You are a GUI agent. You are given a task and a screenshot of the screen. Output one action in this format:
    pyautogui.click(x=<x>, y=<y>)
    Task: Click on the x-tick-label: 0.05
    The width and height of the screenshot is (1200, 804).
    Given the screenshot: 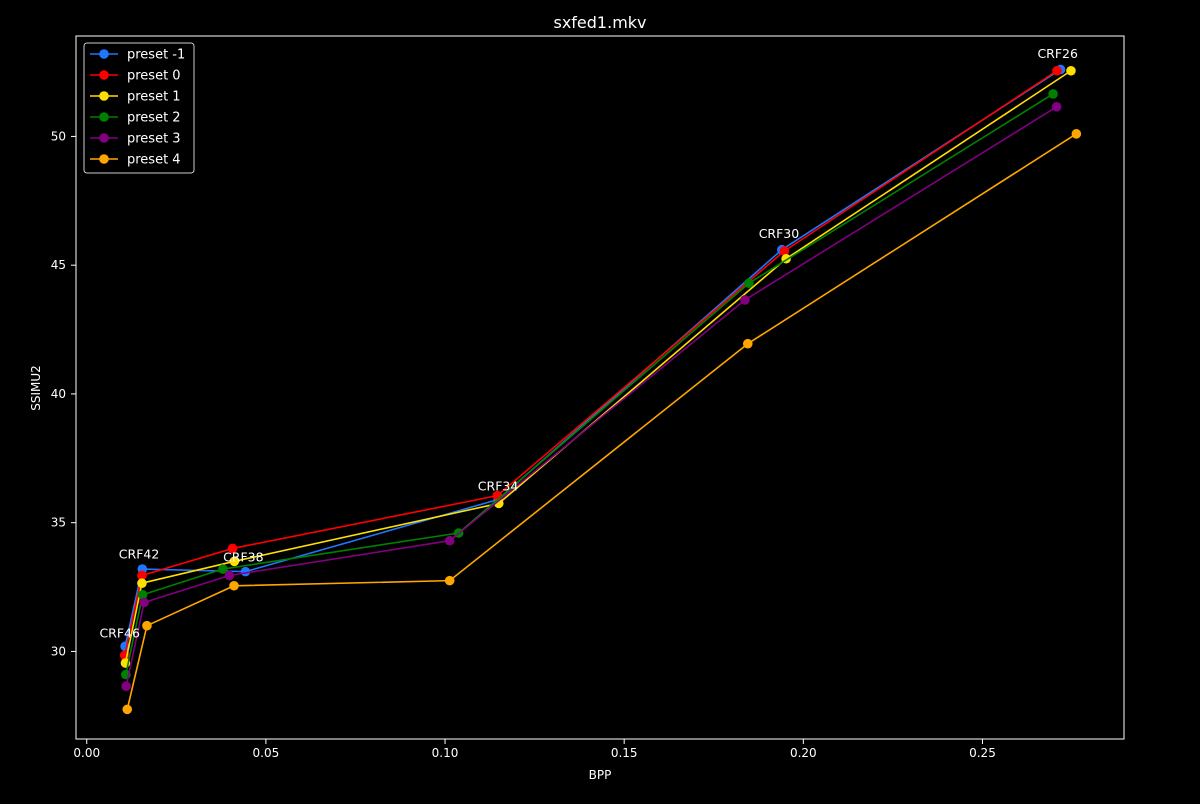 What is the action you would take?
    pyautogui.click(x=266, y=753)
    